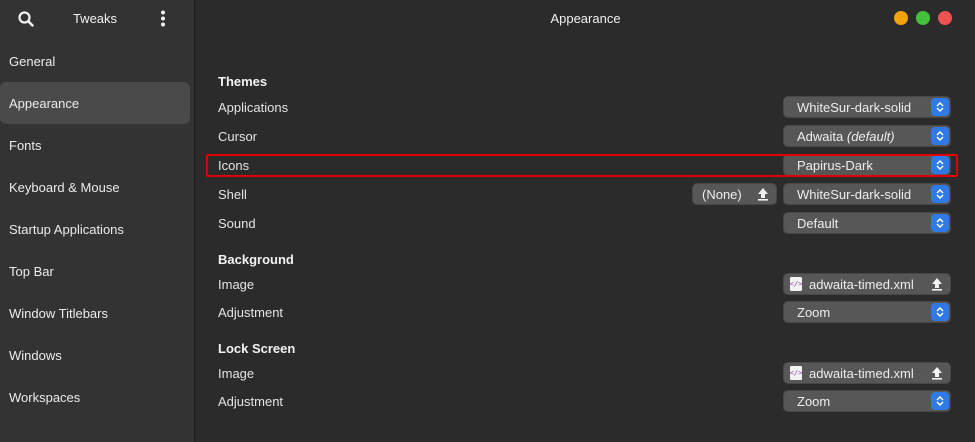  What do you see at coordinates (861, 284) in the screenshot?
I see `background-image-value: adwaita-timed.xml` at bounding box center [861, 284].